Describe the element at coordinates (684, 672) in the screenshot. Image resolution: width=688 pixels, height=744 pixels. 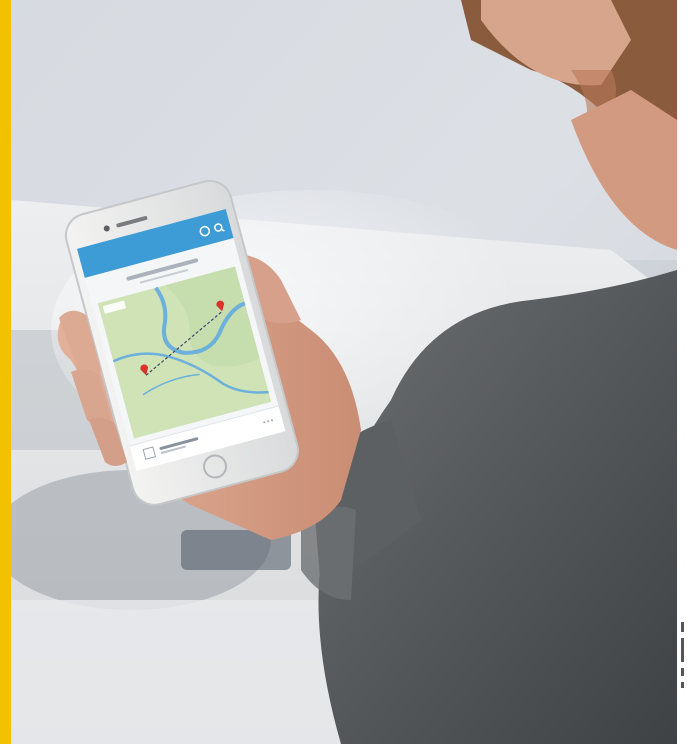
I see `side-caption-marks` at that location.